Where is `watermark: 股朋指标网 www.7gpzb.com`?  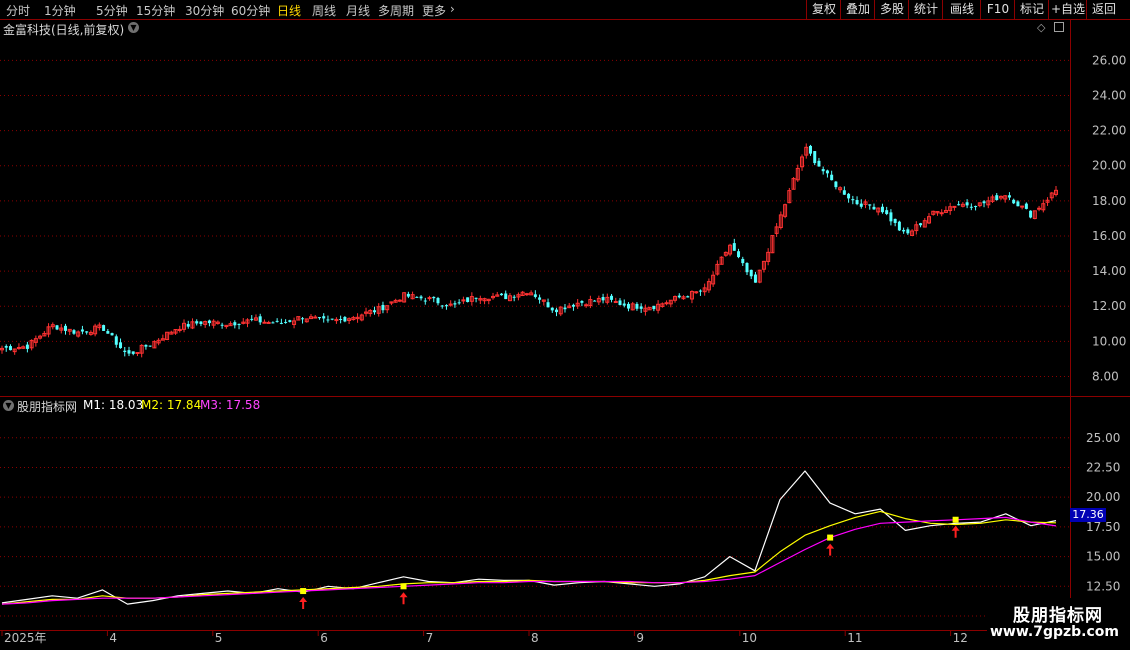
watermark: 股朋指标网 www.7gpzb.com is located at coordinates (1058, 624).